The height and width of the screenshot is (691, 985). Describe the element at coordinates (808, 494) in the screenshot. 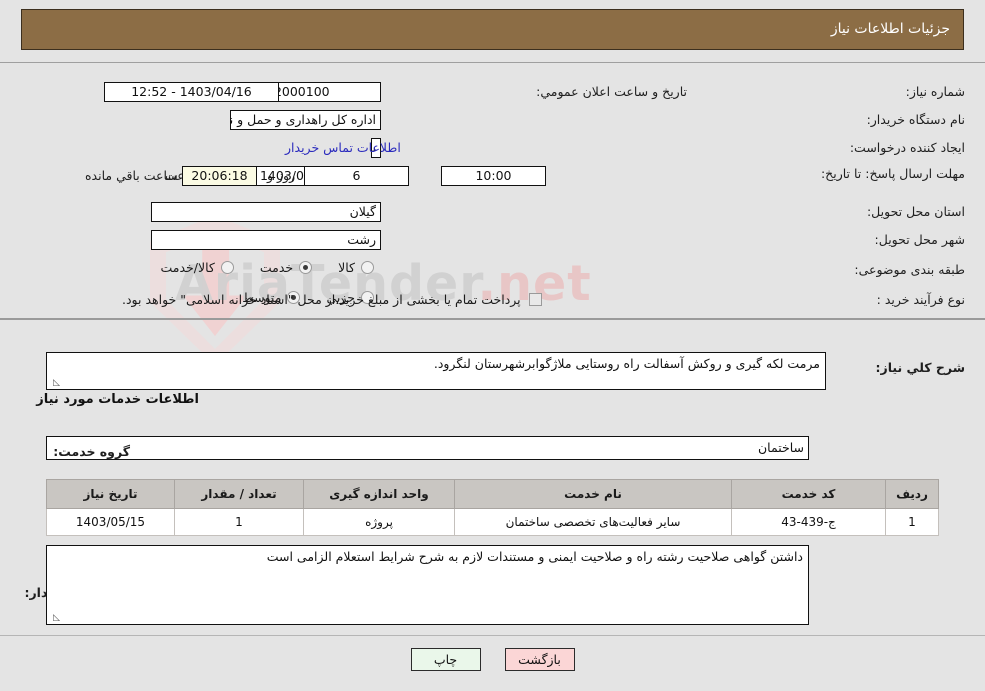

I see `col-service-code: کد خدمت` at that location.